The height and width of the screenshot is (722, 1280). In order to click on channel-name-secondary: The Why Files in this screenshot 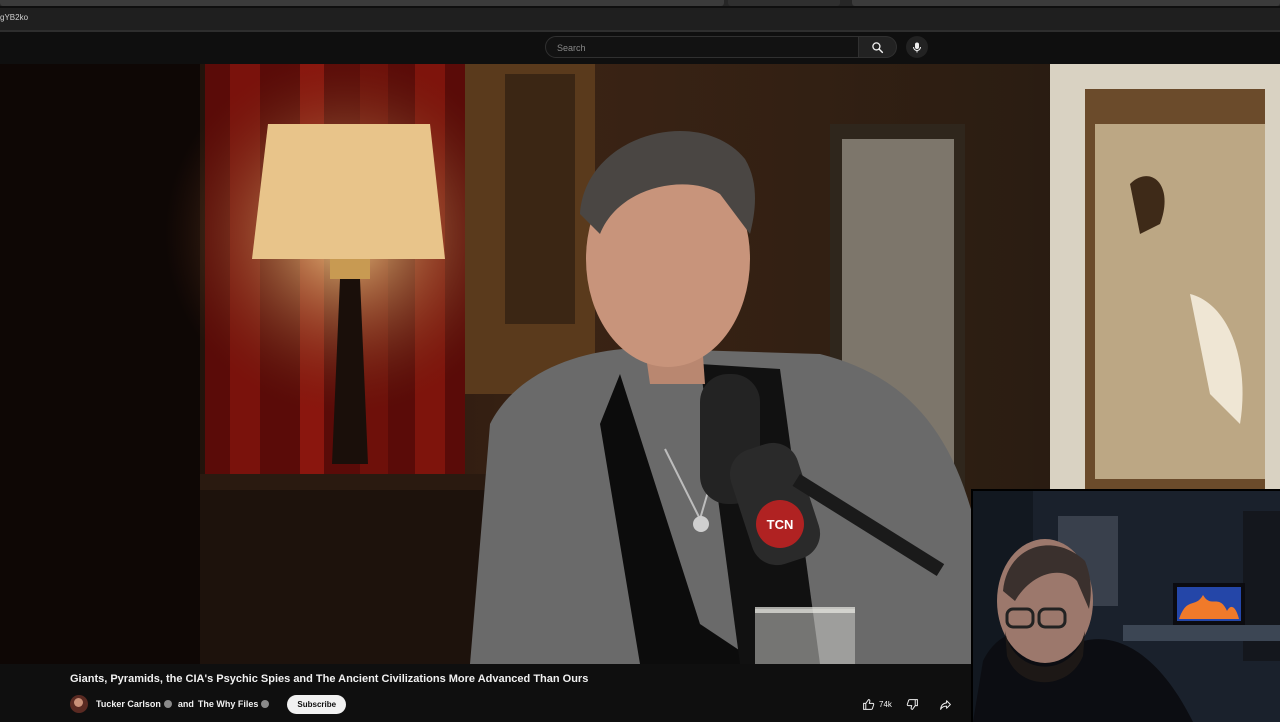, I will do `click(228, 704)`.